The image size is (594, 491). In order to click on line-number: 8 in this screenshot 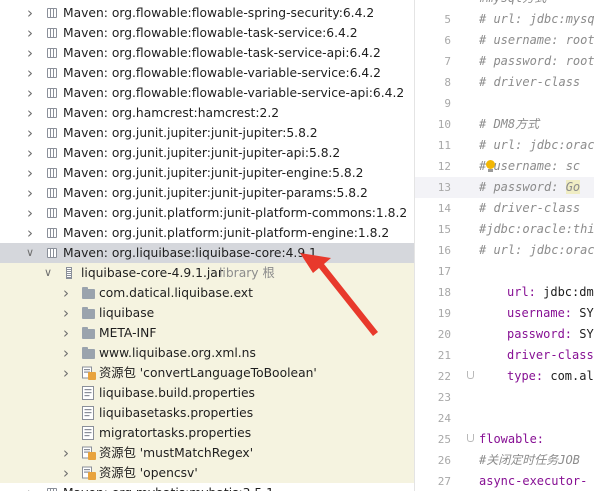, I will do `click(447, 82)`.